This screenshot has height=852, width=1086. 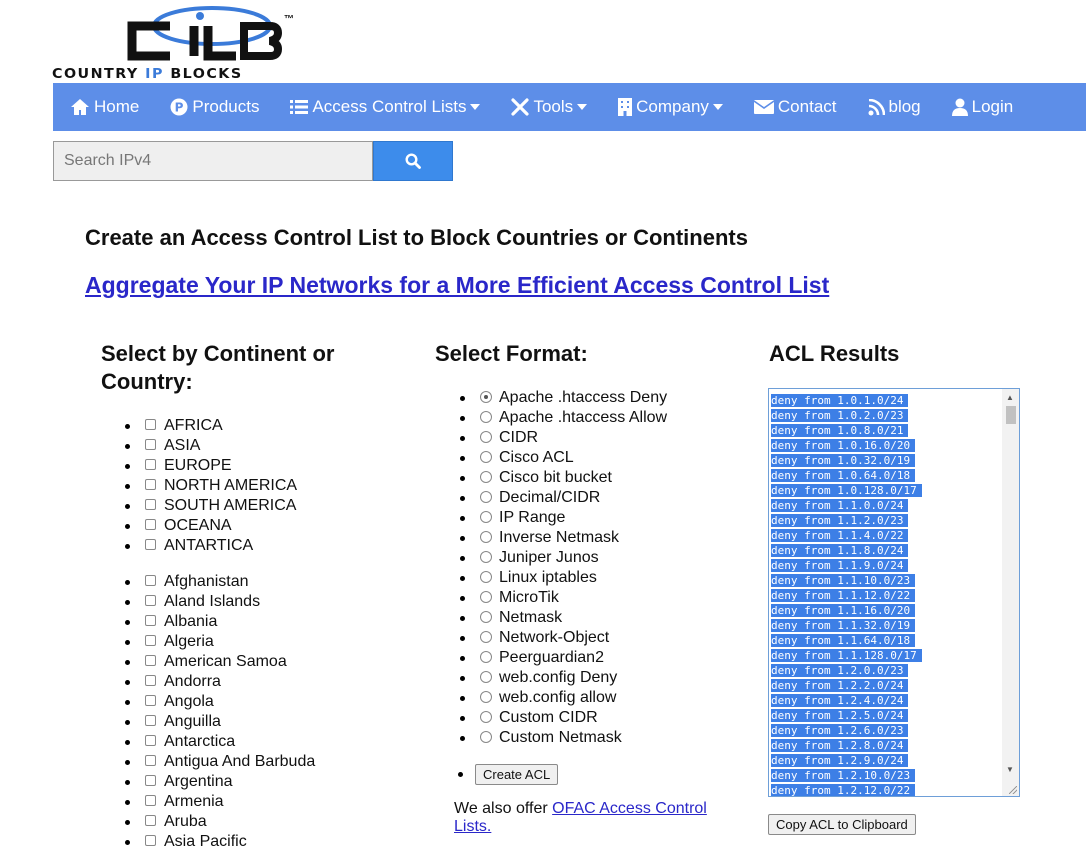 What do you see at coordinates (202, 43) in the screenshot?
I see `logo: ™ COUNTRY IP BLOCKS` at bounding box center [202, 43].